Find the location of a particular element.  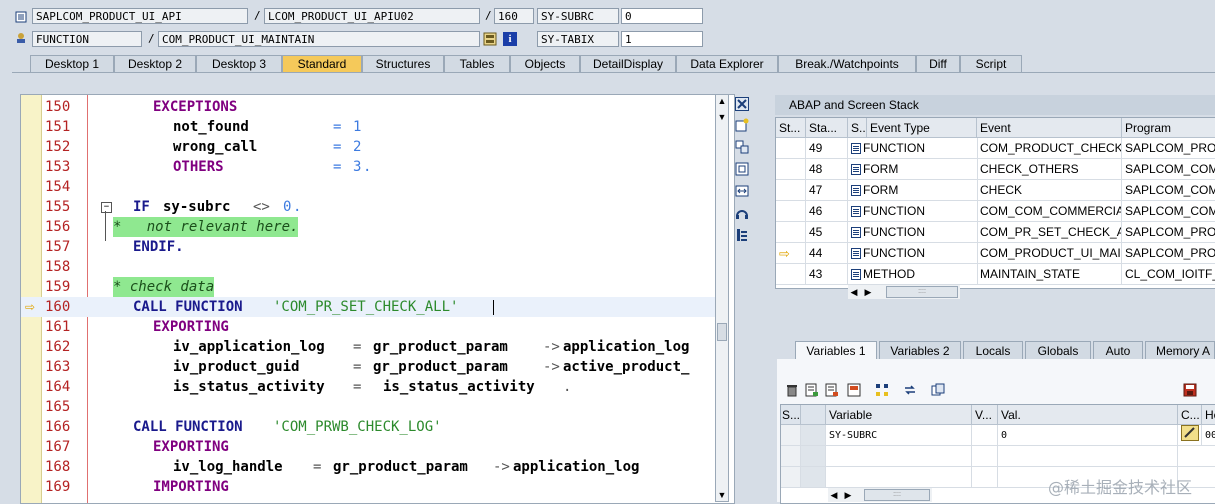

column-header: Event Type is located at coordinates (922, 128).